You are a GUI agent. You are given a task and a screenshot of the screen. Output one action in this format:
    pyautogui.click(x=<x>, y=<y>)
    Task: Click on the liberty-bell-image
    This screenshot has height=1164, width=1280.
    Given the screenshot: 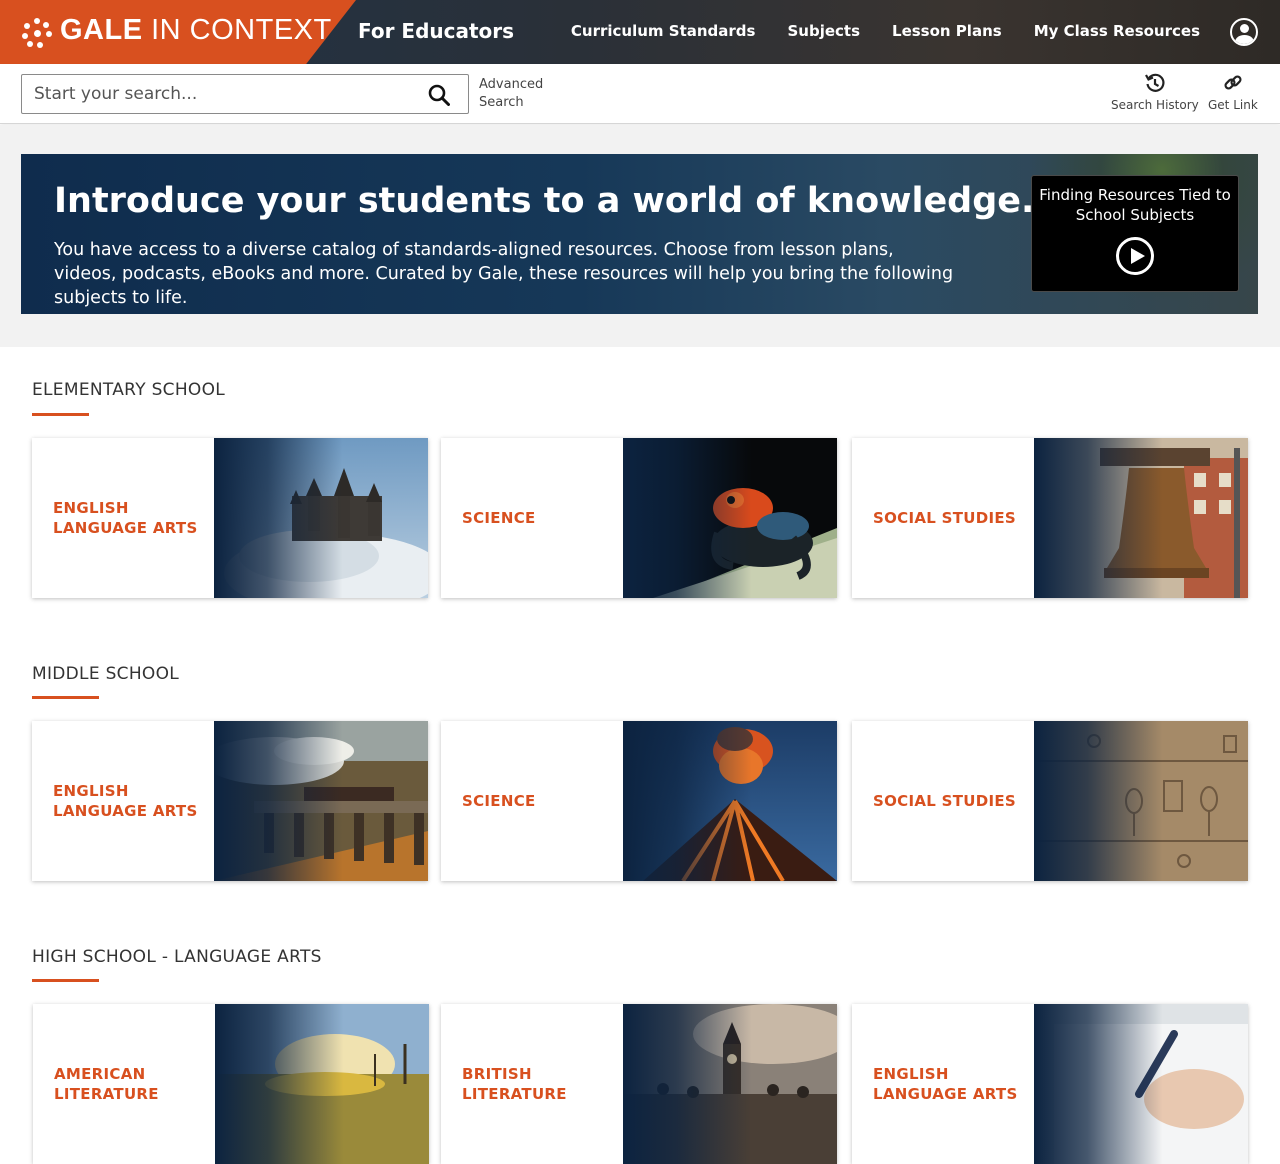 What is the action you would take?
    pyautogui.click(x=1141, y=518)
    